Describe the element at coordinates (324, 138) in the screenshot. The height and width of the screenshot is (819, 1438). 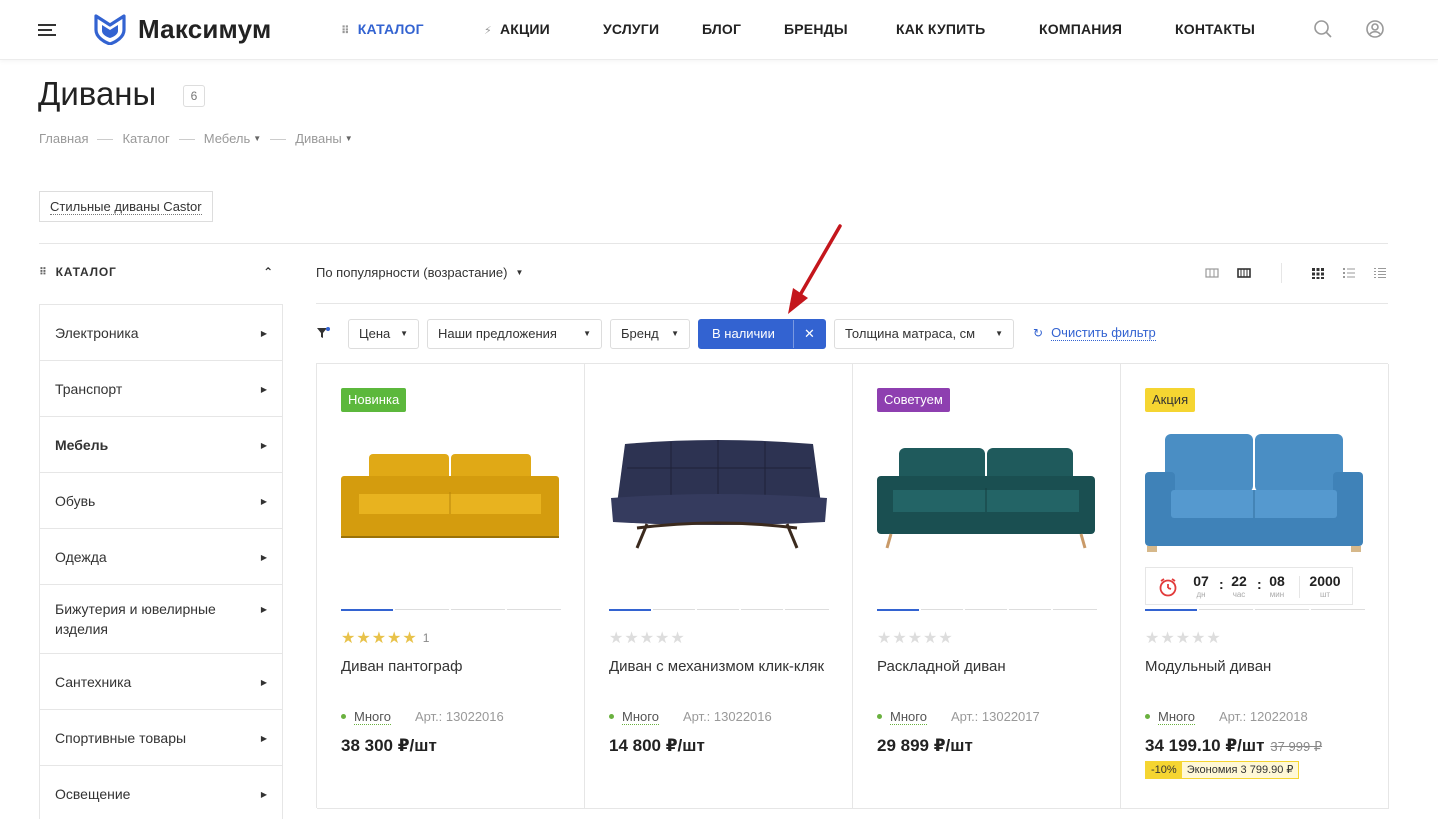
I see `breadcrumb-sofas: Диваны ▼` at that location.